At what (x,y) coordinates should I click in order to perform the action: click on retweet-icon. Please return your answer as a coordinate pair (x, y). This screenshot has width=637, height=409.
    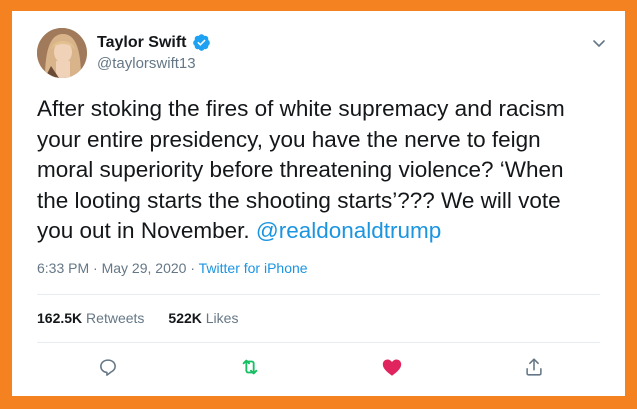
    Looking at the image, I should click on (250, 367).